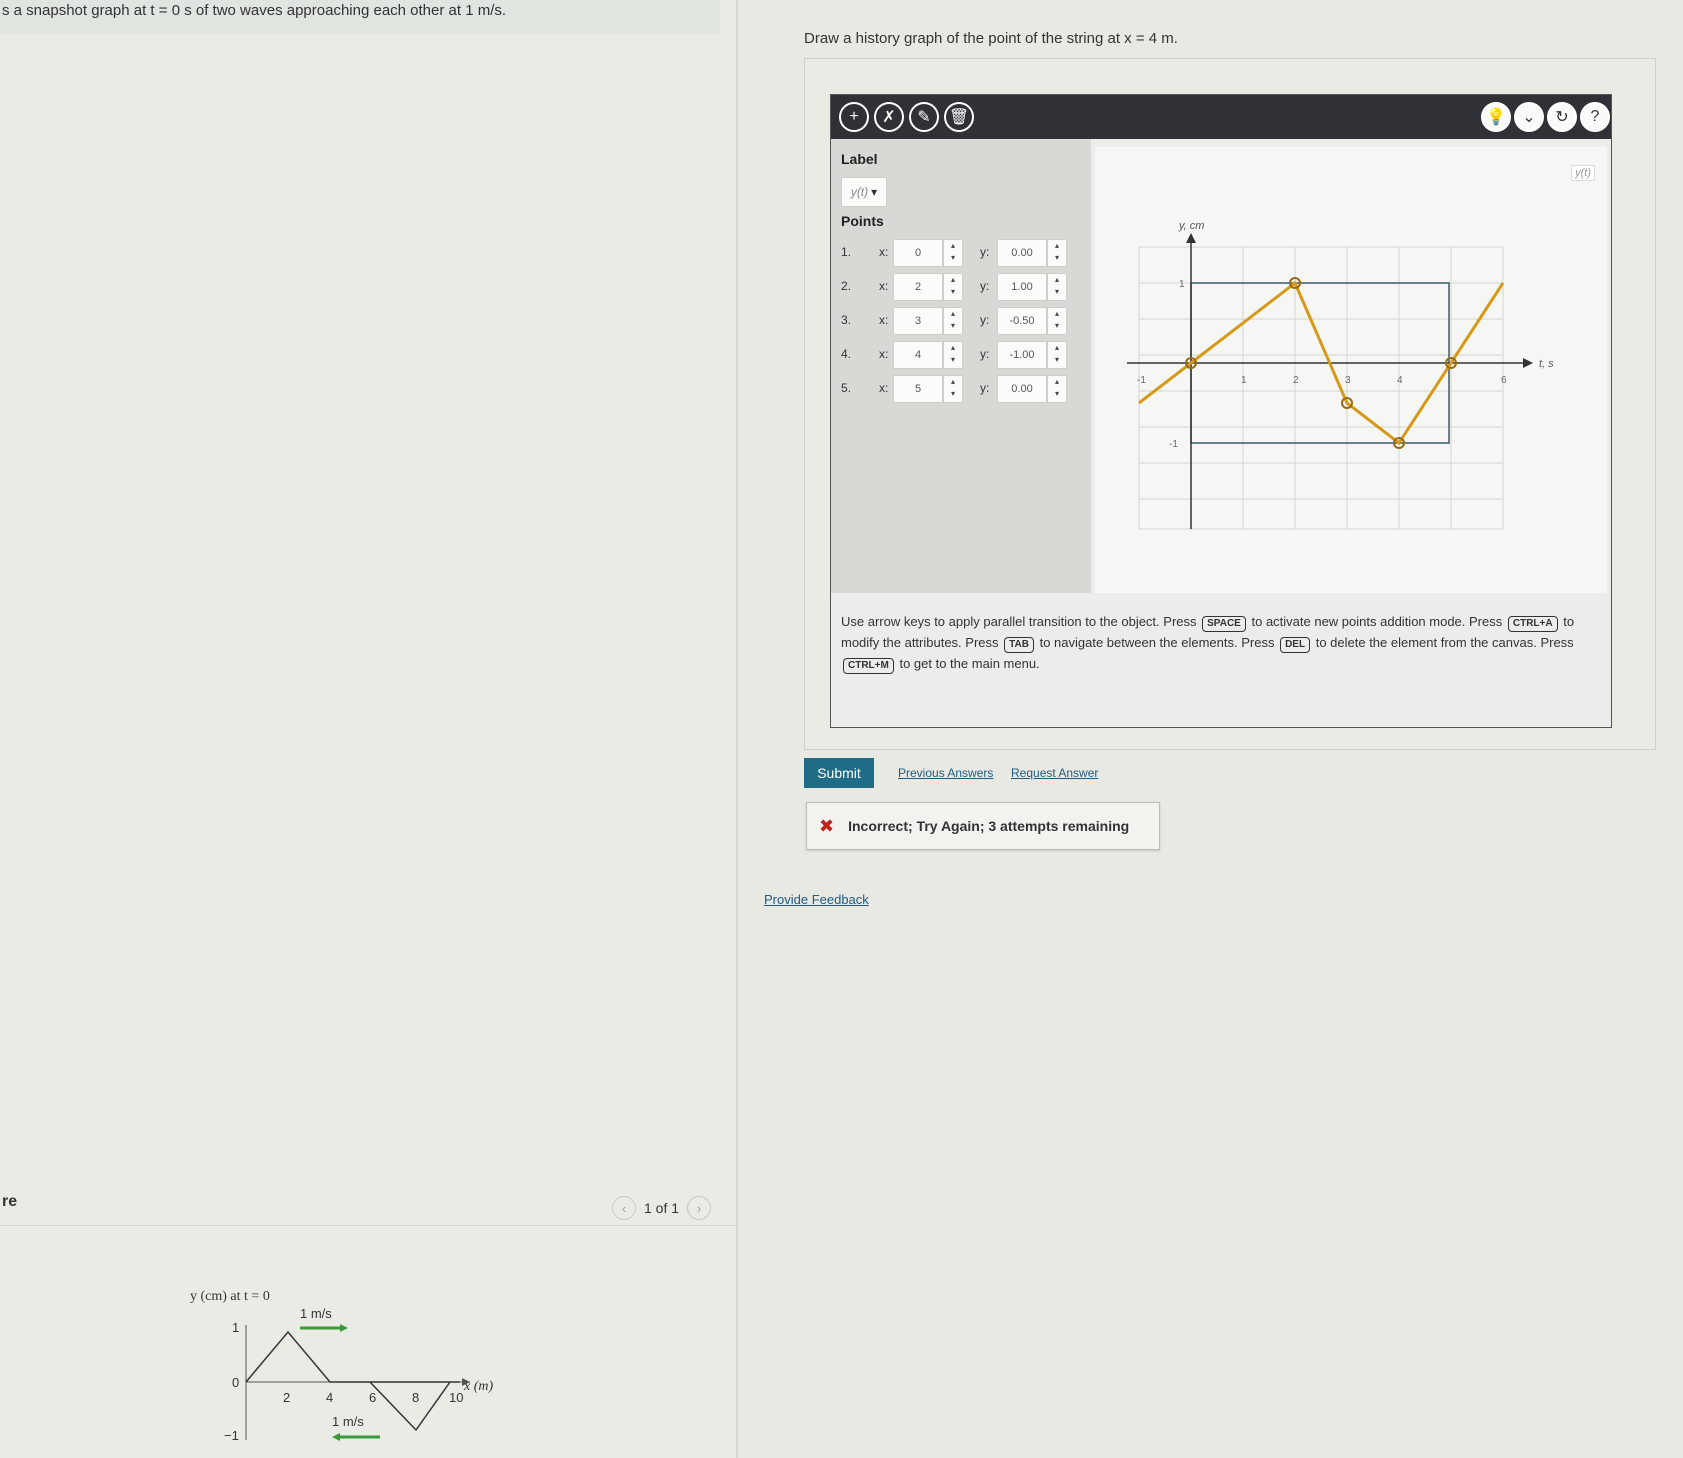 This screenshot has width=1683, height=1458. Describe the element at coordinates (959, 117) in the screenshot. I see `trash-icon: 🗑` at that location.